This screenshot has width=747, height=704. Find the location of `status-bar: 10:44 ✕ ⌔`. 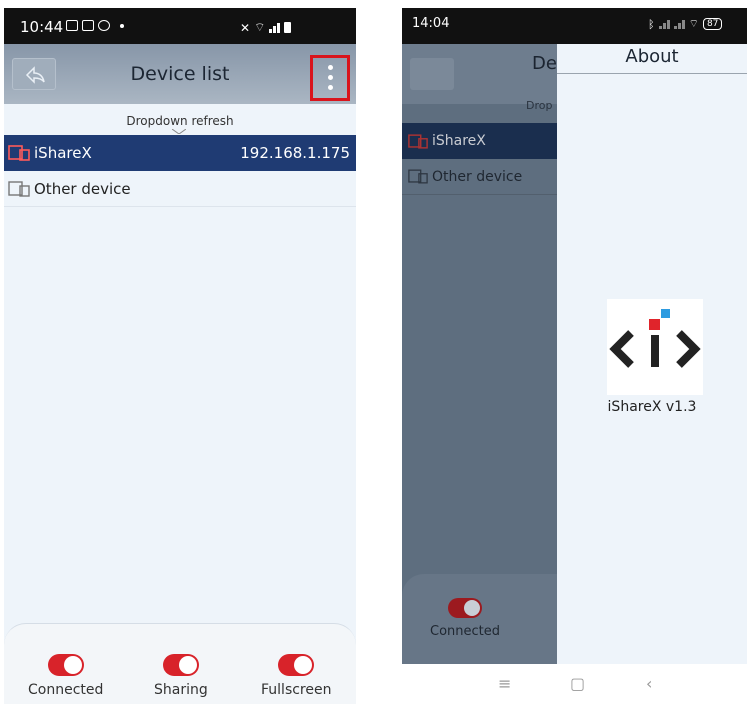

status-bar: 10:44 ✕ ⌔ is located at coordinates (180, 26).